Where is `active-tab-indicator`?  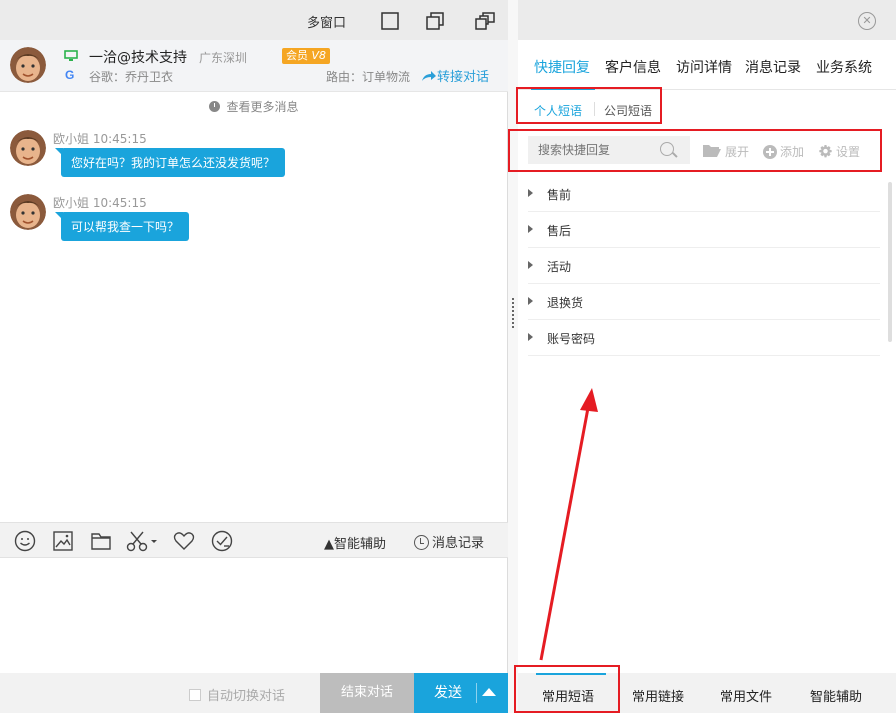 active-tab-indicator is located at coordinates (563, 88).